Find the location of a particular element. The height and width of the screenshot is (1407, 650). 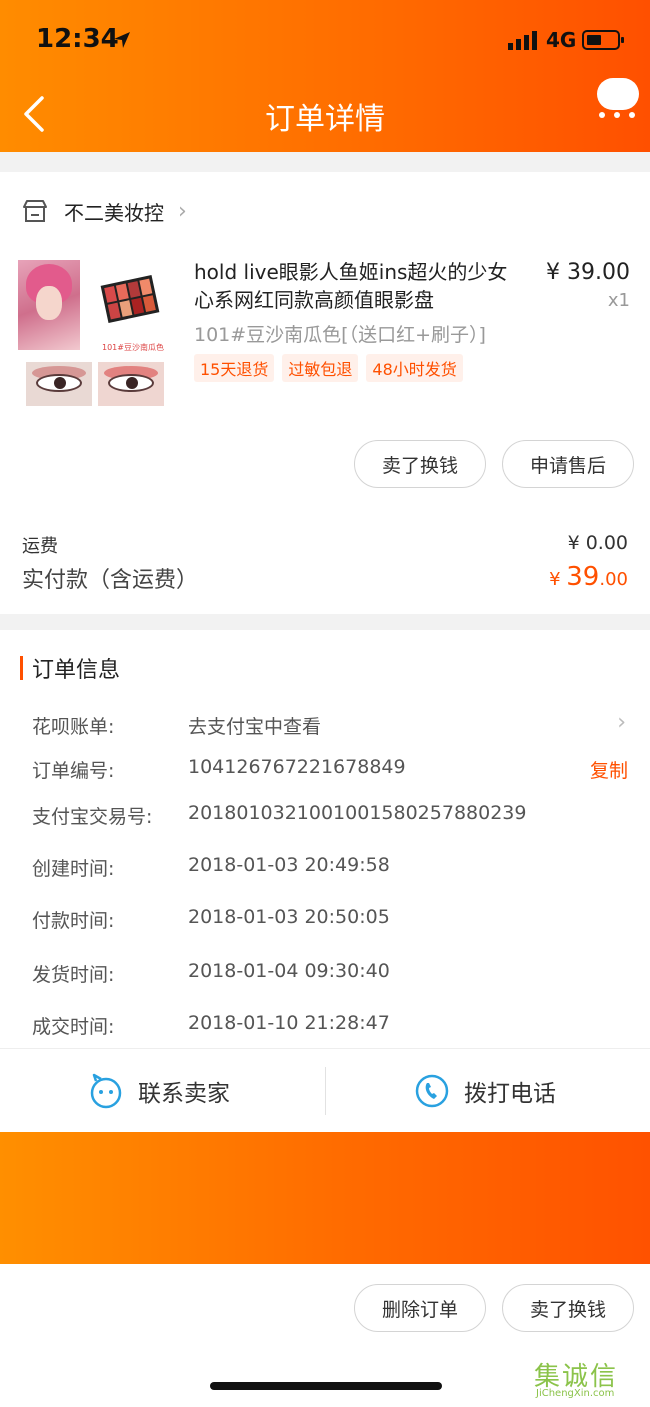

palette-photo: 101#豆沙南瓜色 is located at coordinates (131, 312).